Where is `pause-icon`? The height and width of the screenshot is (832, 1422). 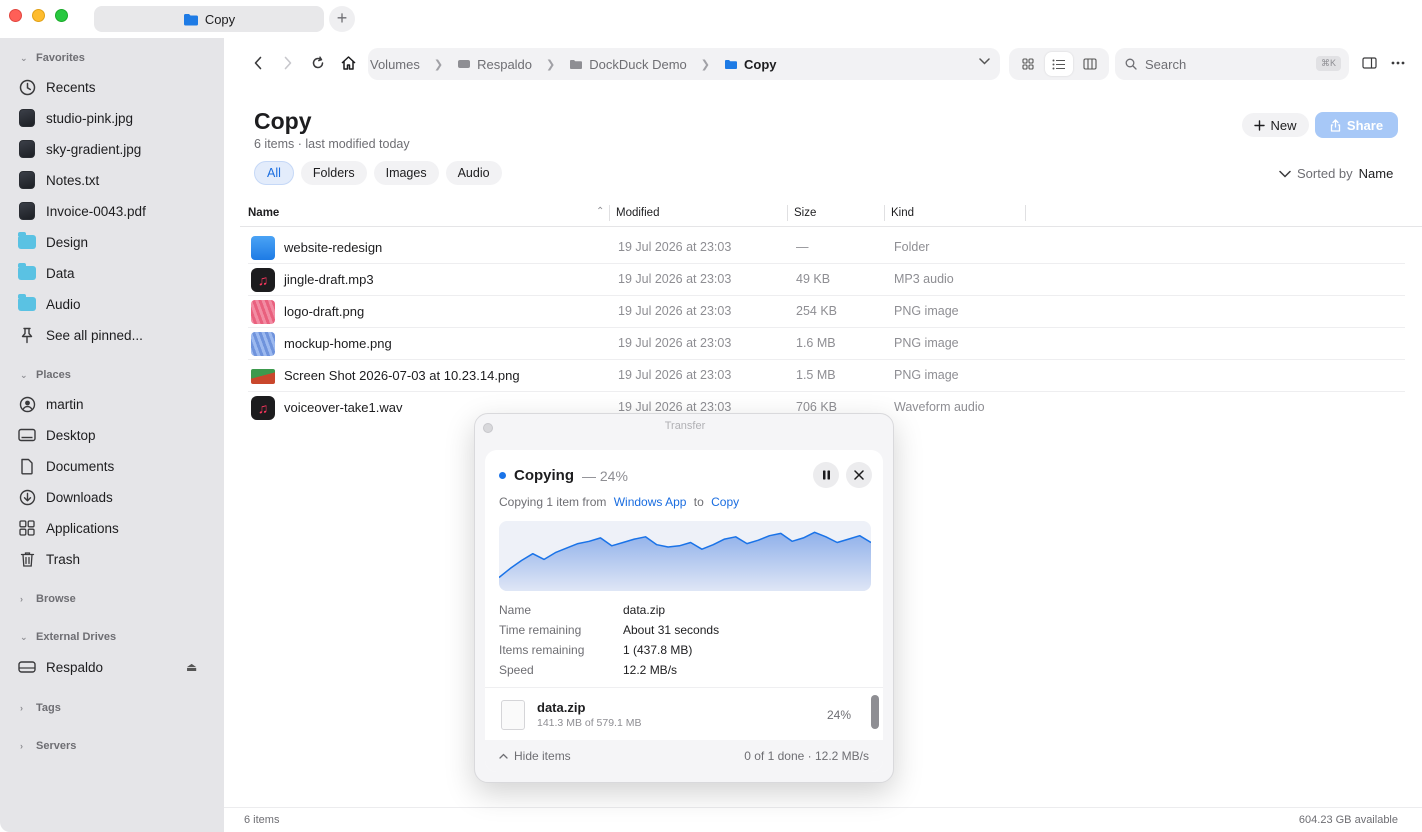
pause-icon is located at coordinates (826, 475).